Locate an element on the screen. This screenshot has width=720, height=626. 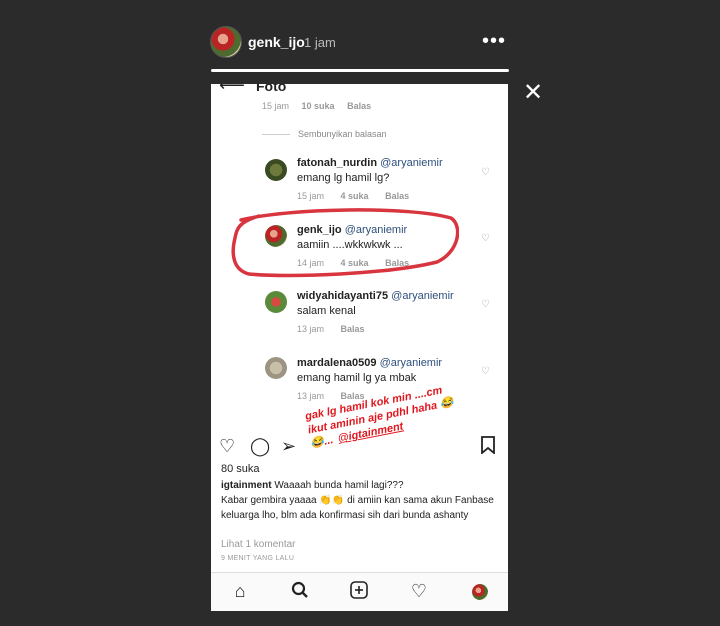
comment-header: genk_ijo @aryaniemir is located at coordinates (352, 230).